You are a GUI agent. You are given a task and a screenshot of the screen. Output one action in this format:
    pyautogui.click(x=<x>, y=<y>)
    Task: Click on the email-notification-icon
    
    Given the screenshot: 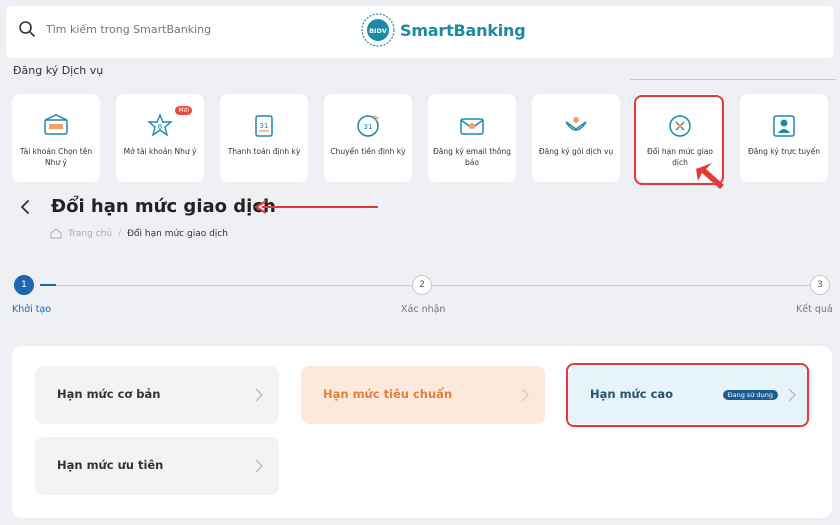 What is the action you would take?
    pyautogui.click(x=472, y=126)
    